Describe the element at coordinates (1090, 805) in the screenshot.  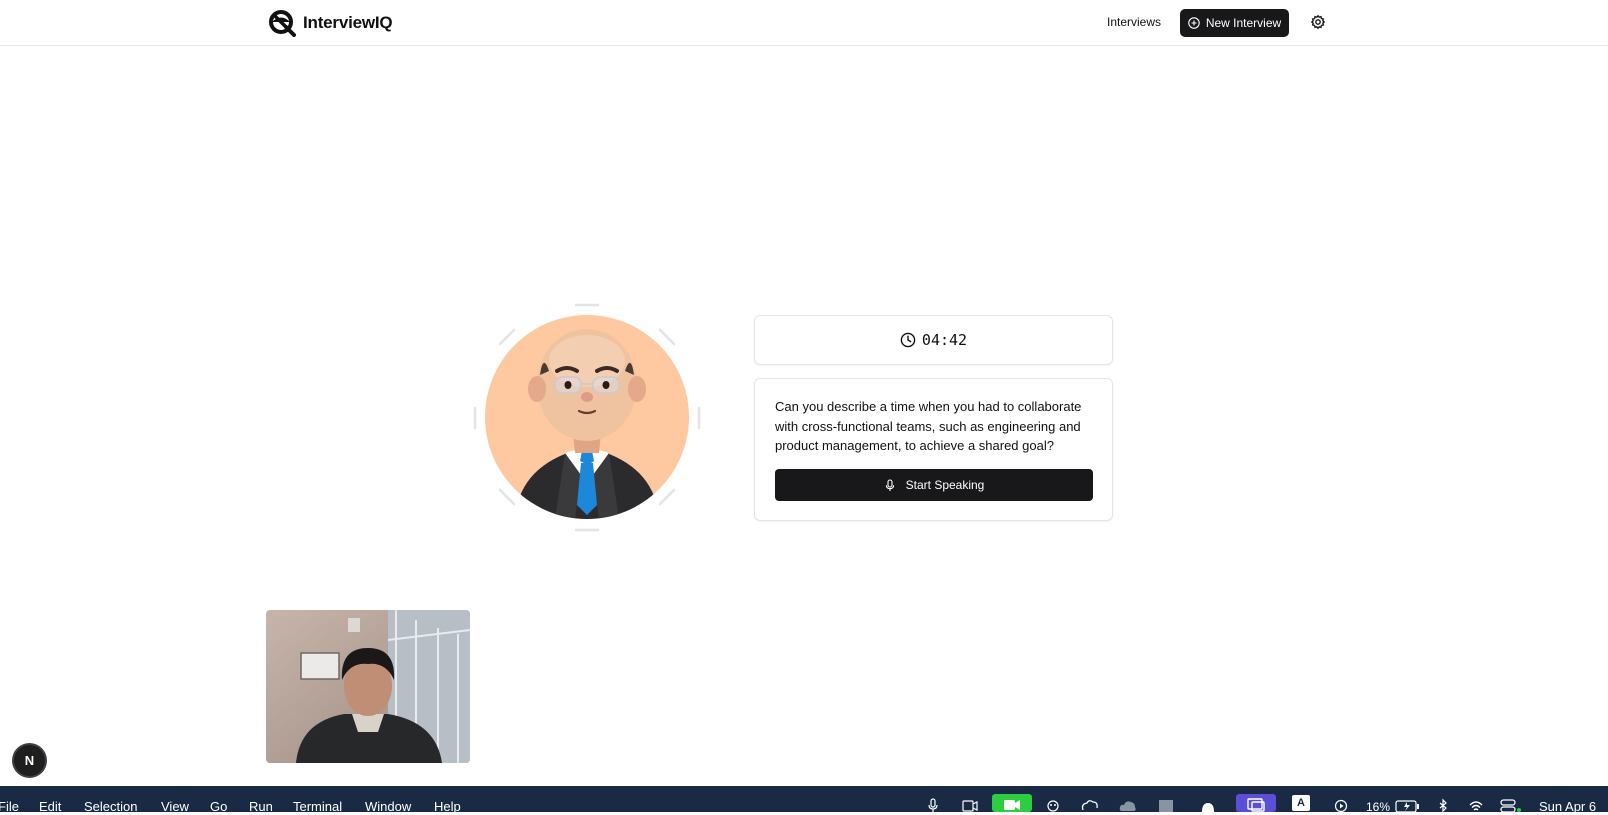
I see `creative-cloud-tray-icon` at that location.